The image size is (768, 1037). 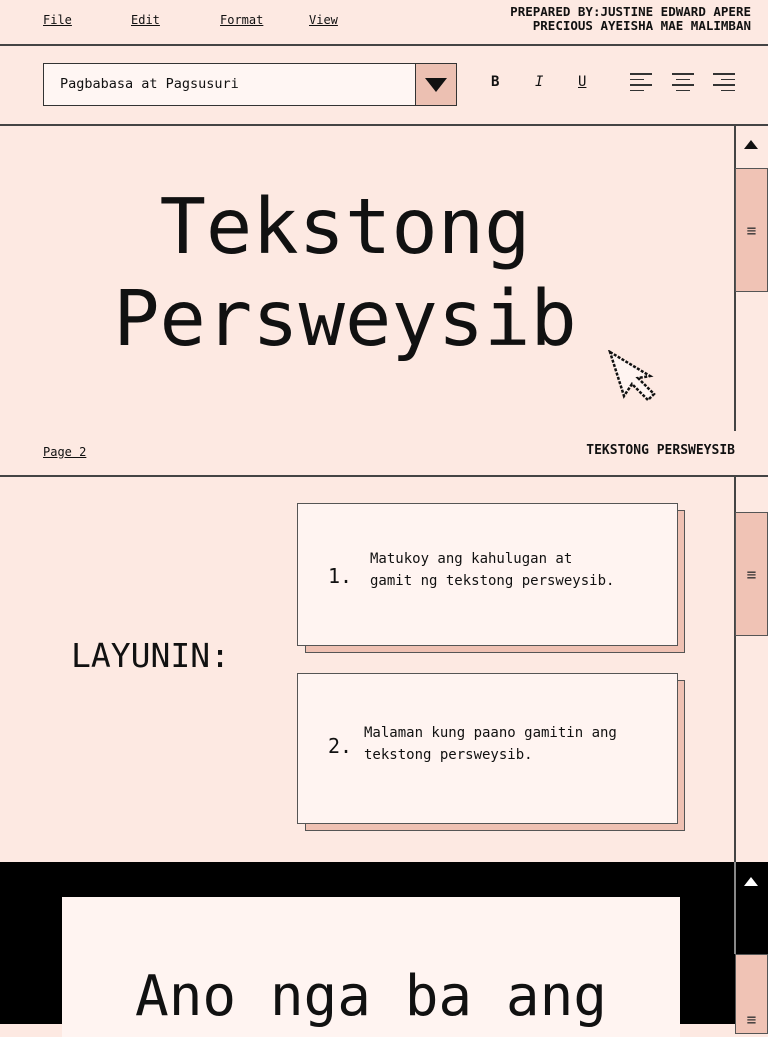 What do you see at coordinates (370, 996) in the screenshot?
I see `slide3-title: Ano nga ba ang` at bounding box center [370, 996].